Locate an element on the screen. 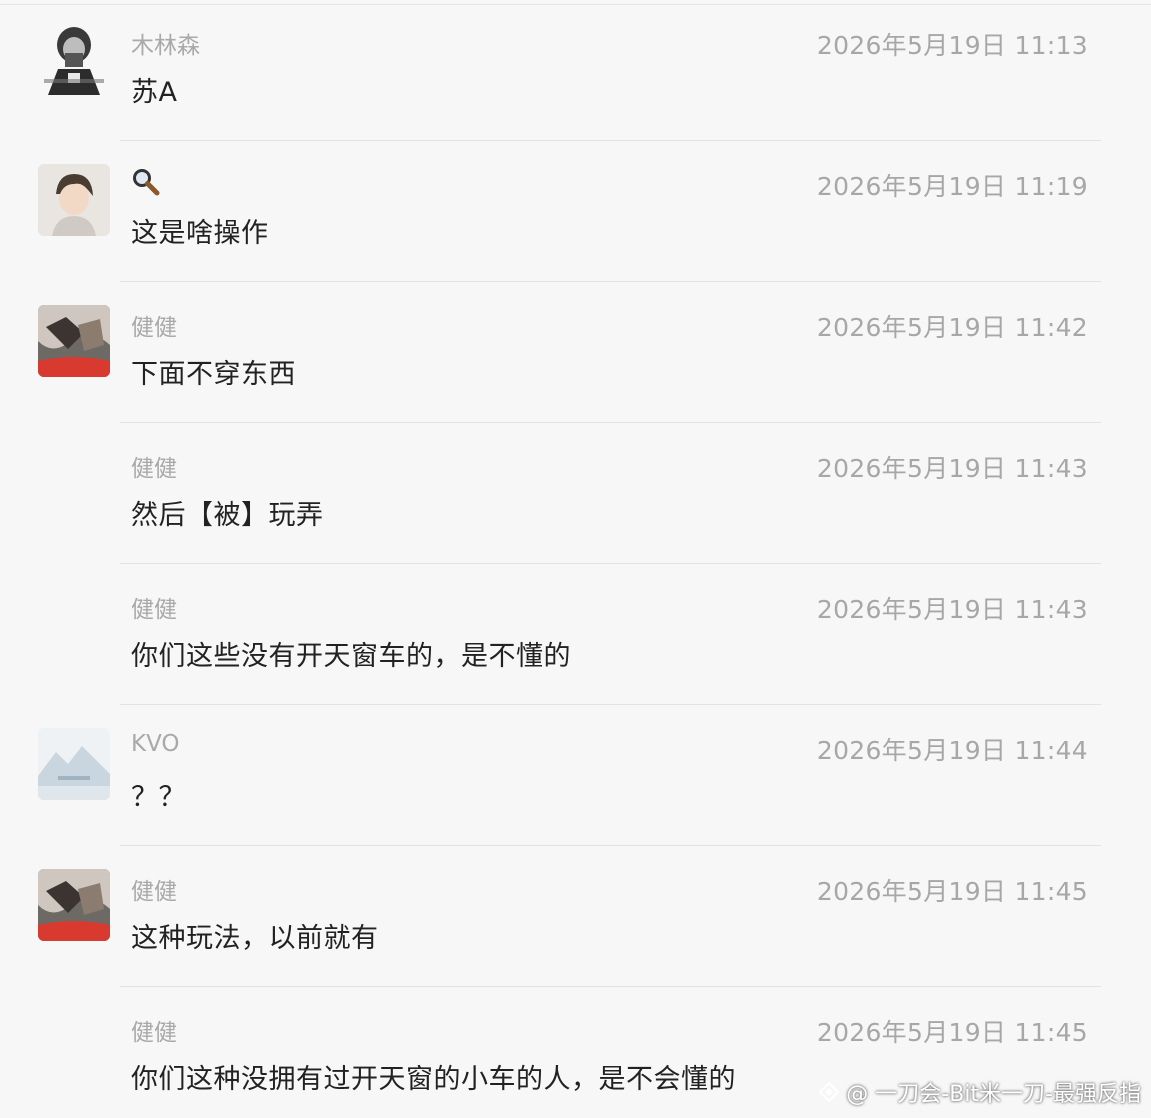 The image size is (1151, 1118). timestamp: 2026年5月19日 11:42 is located at coordinates (952, 327).